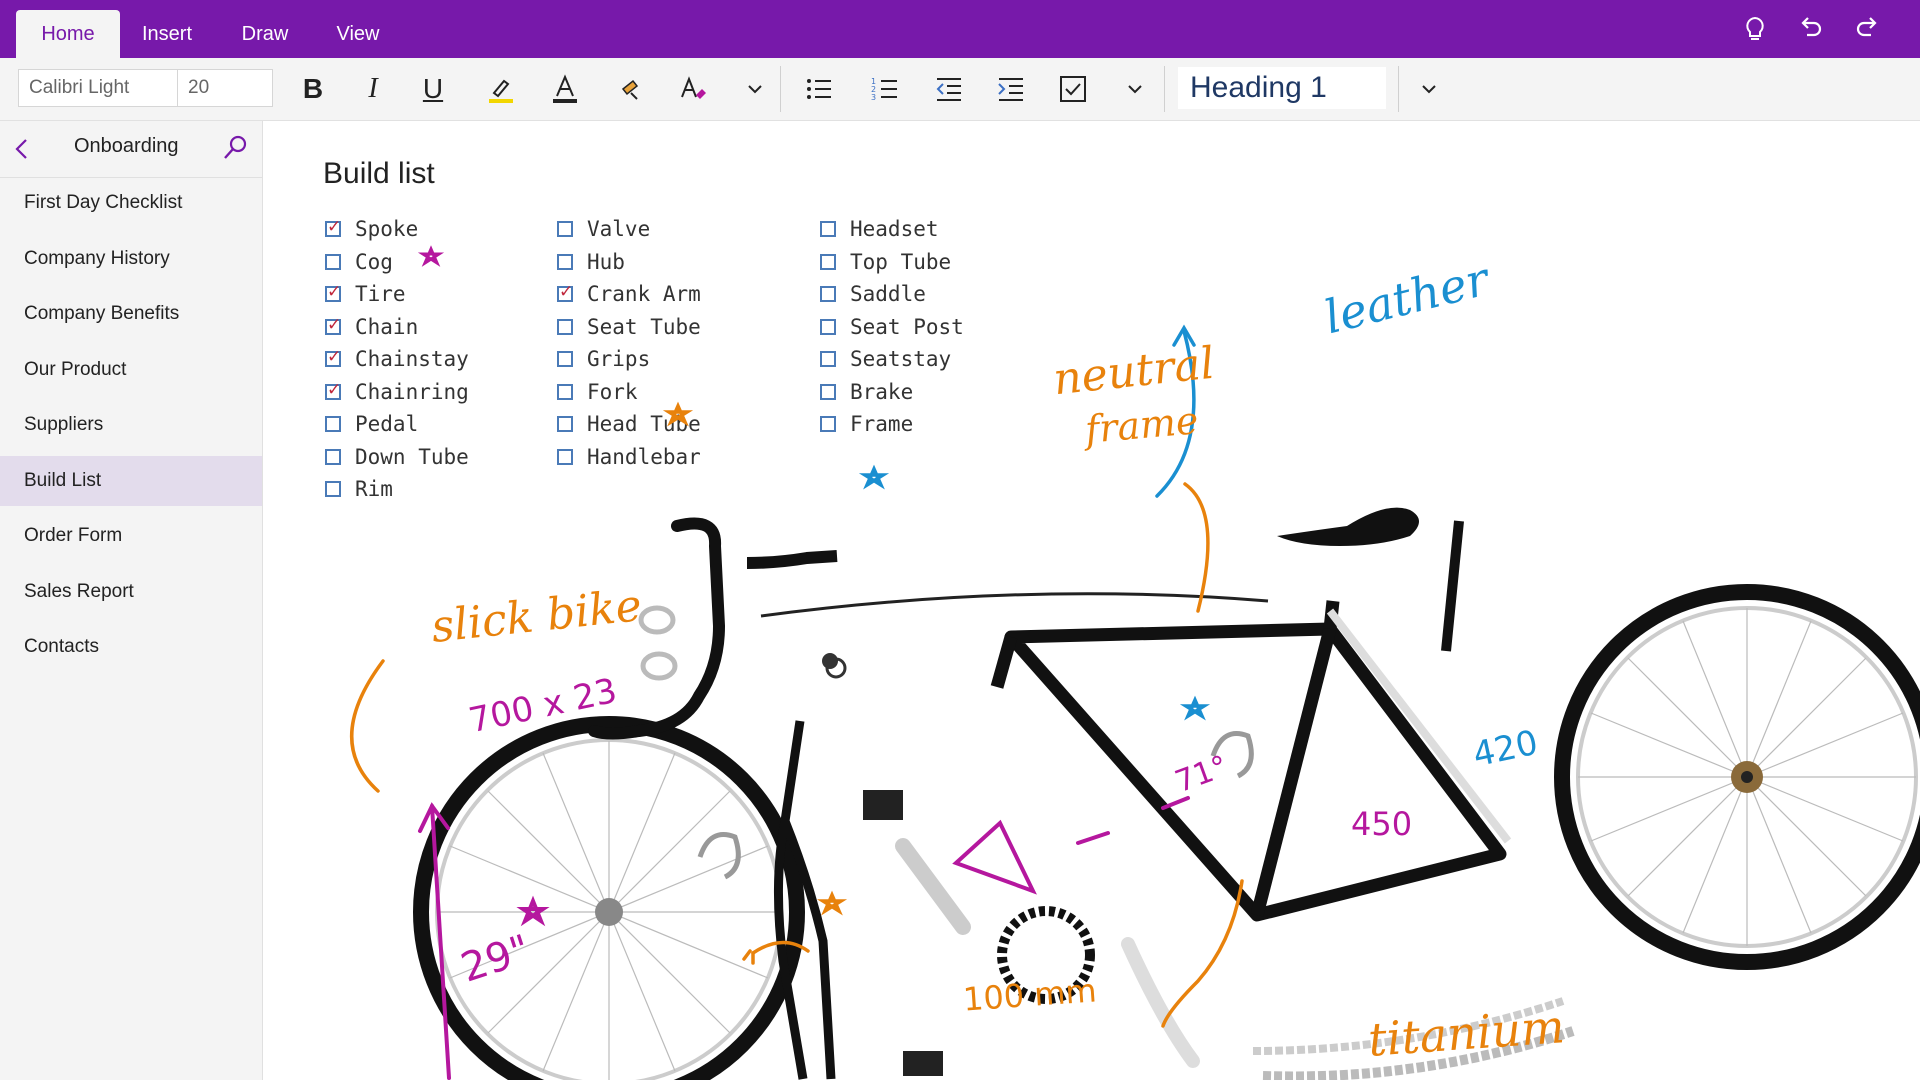 This screenshot has width=1920, height=1080. Describe the element at coordinates (131, 425) in the screenshot. I see `sidebar-page-item: Suppliers` at that location.